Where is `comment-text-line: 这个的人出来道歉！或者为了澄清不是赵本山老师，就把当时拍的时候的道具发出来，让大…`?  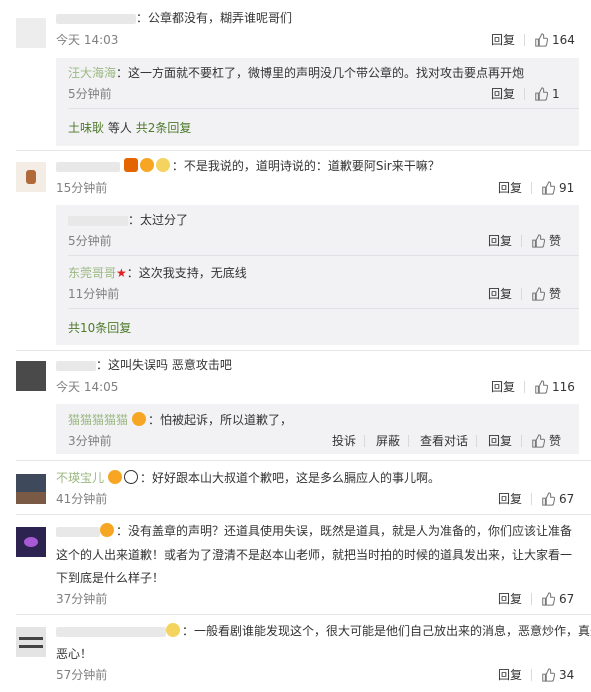
comment-text-line: 这个的人出来道歉！或者为了澄清不是赵本山老师，就把当时拍的时候的道具发出来，让大… is located at coordinates (314, 555).